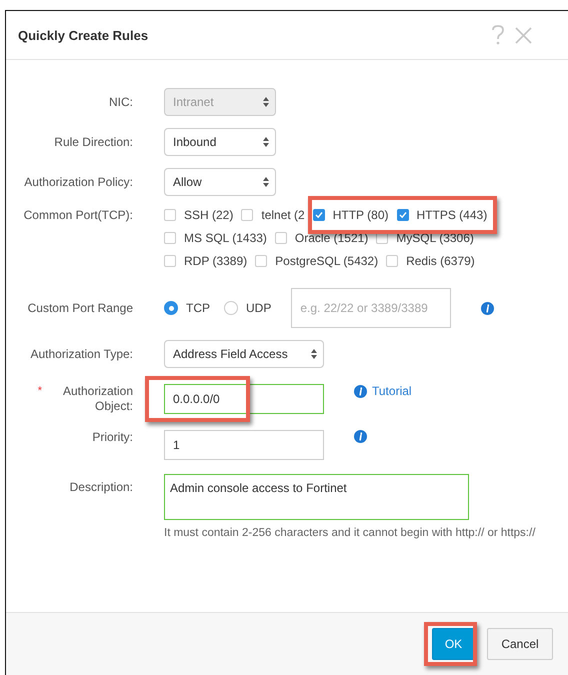 Image resolution: width=568 pixels, height=675 pixels. Describe the element at coordinates (331, 238) in the screenshot. I see `checkbox-label: Oracle (1521)` at that location.